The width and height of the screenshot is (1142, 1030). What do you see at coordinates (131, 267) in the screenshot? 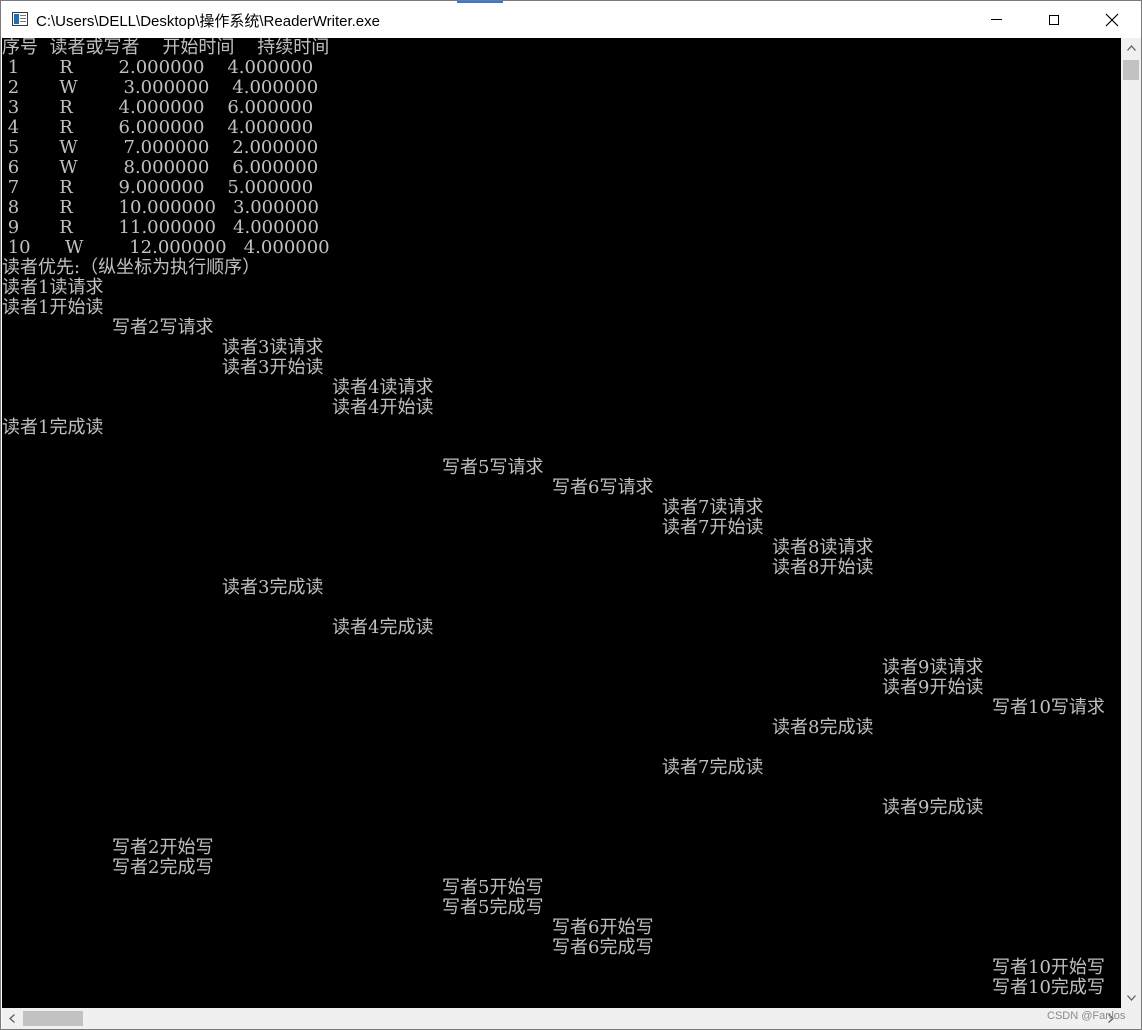
I see `section-title: 读者优先:（纵坐标为执行顺序）` at bounding box center [131, 267].